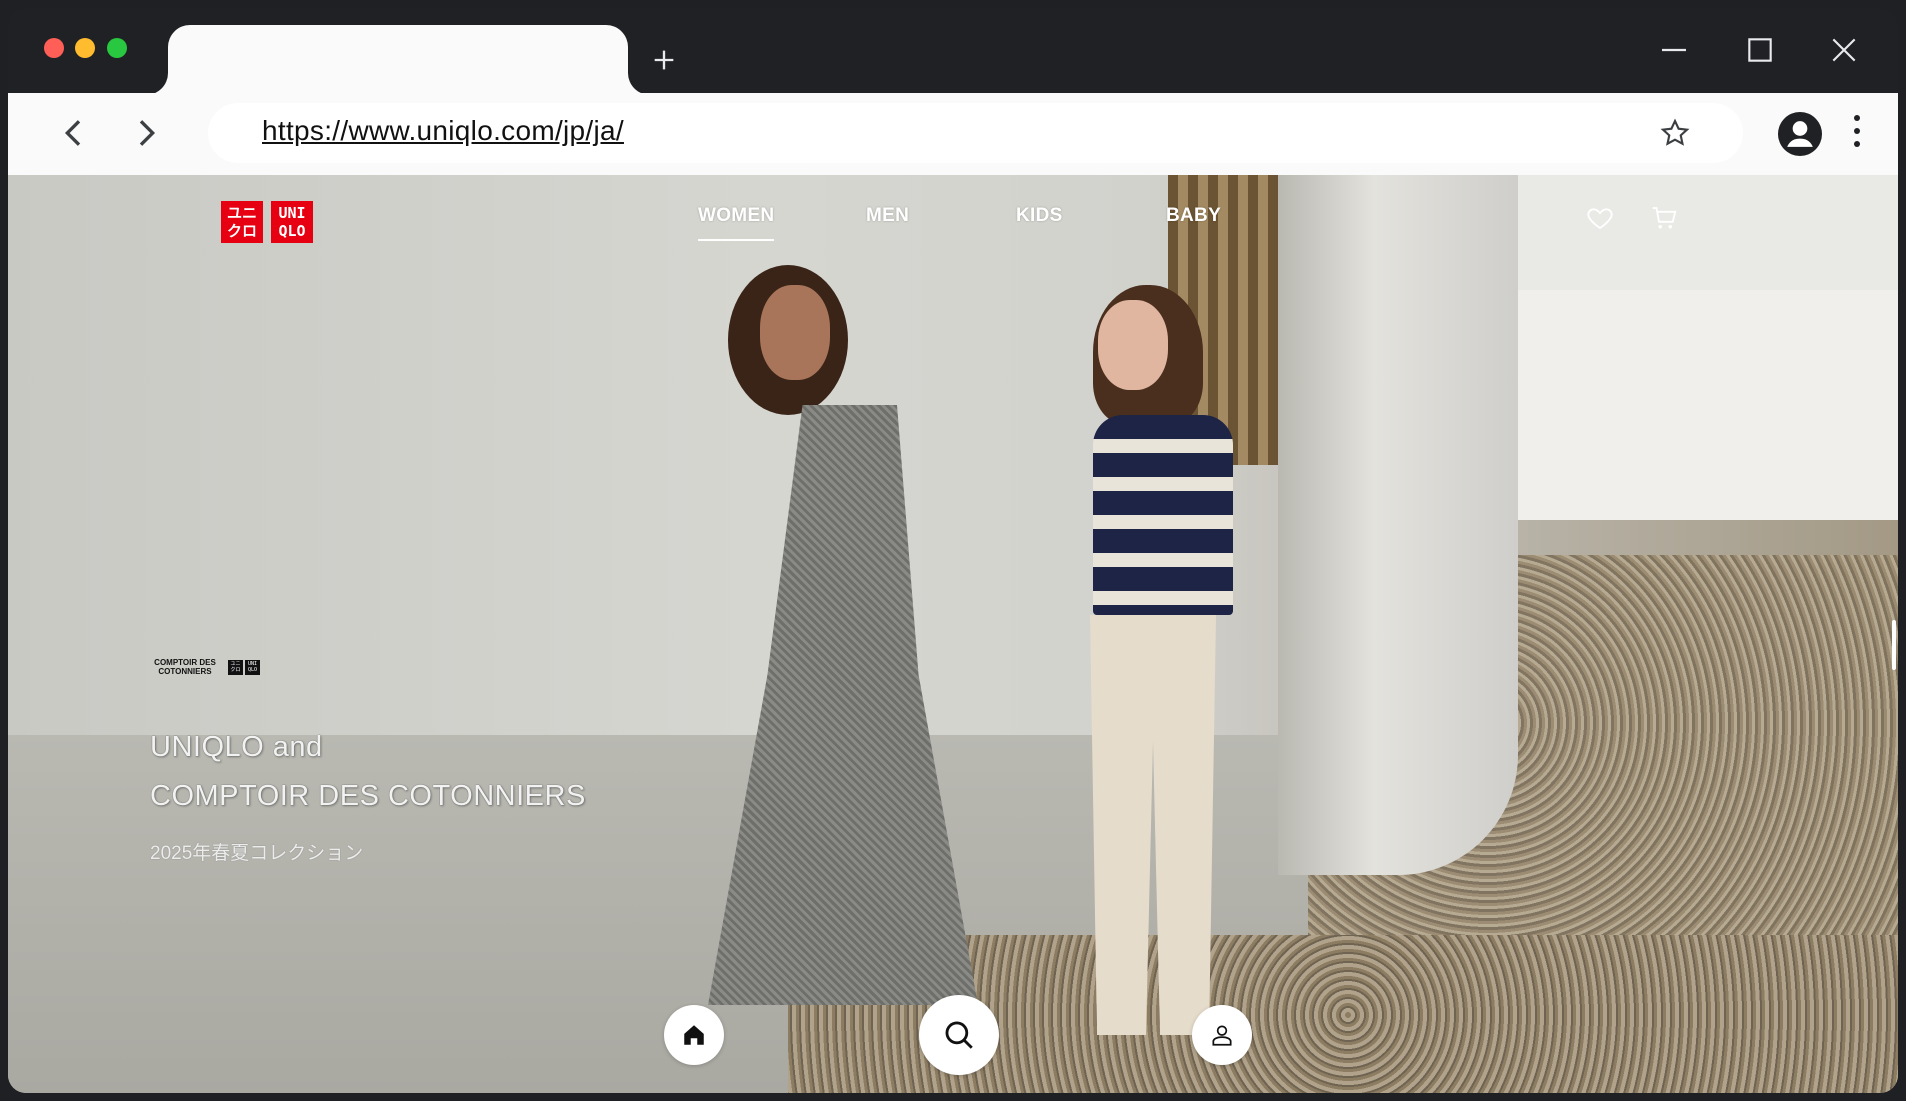 This screenshot has height=1101, width=1906. Describe the element at coordinates (1039, 216) in the screenshot. I see `nav-kids: KIDS` at that location.